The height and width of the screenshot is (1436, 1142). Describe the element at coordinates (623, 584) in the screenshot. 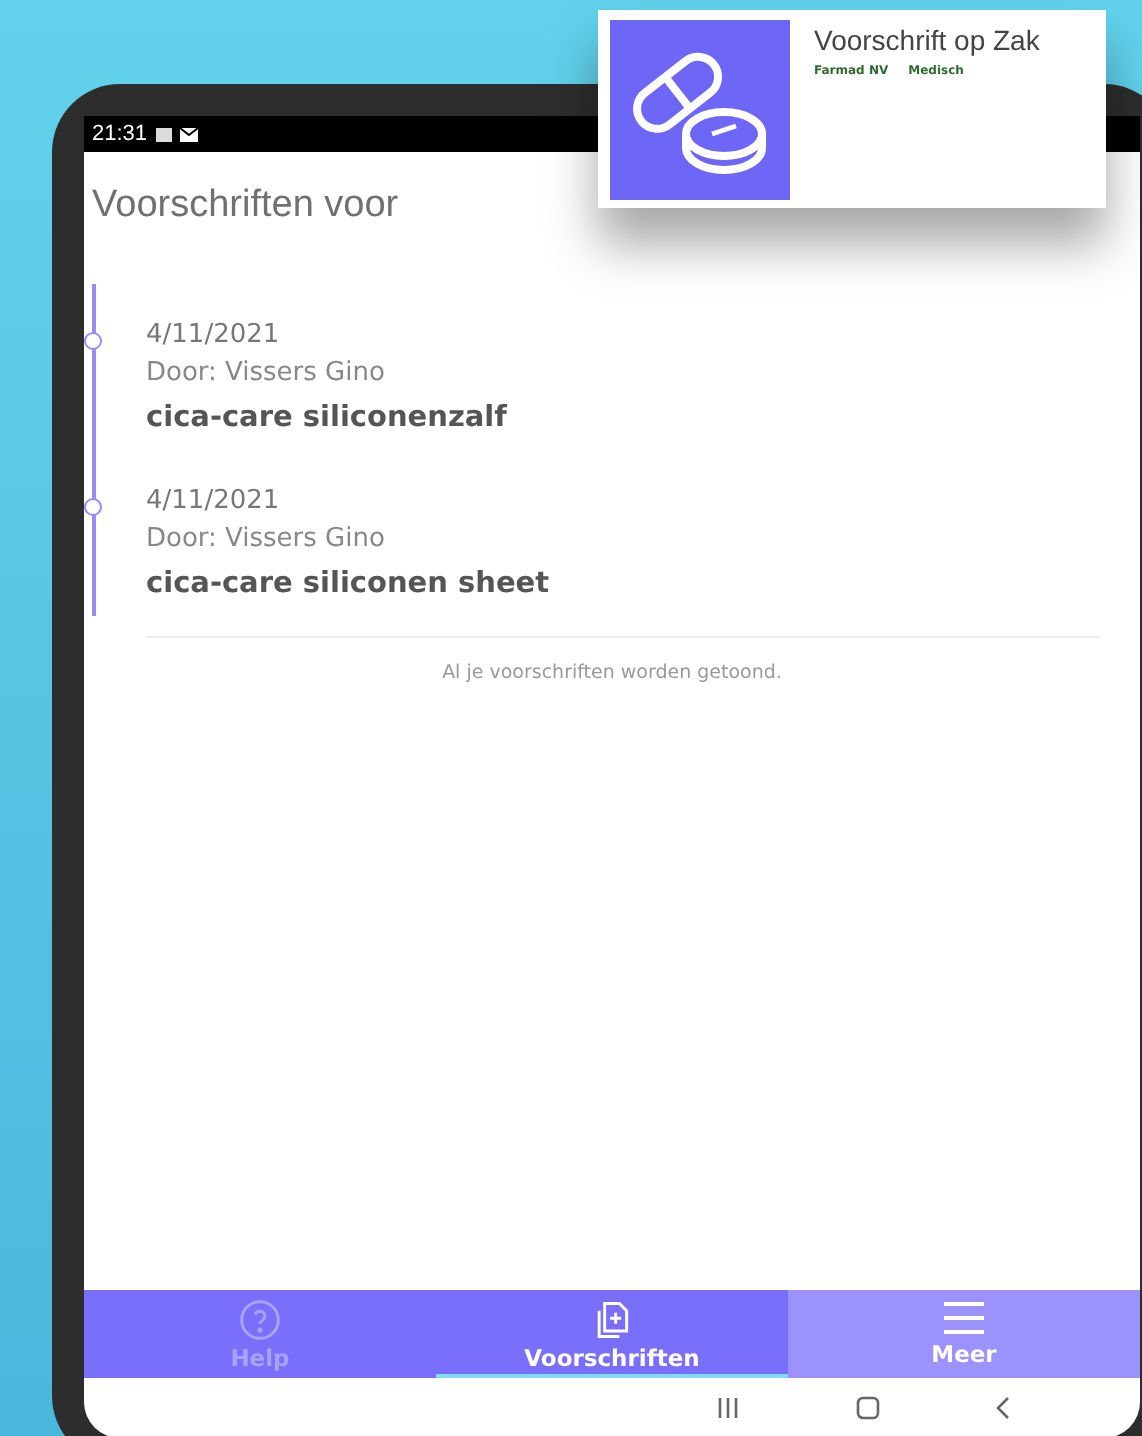

I see `prescription-name: cica-care siliconen sheet` at that location.